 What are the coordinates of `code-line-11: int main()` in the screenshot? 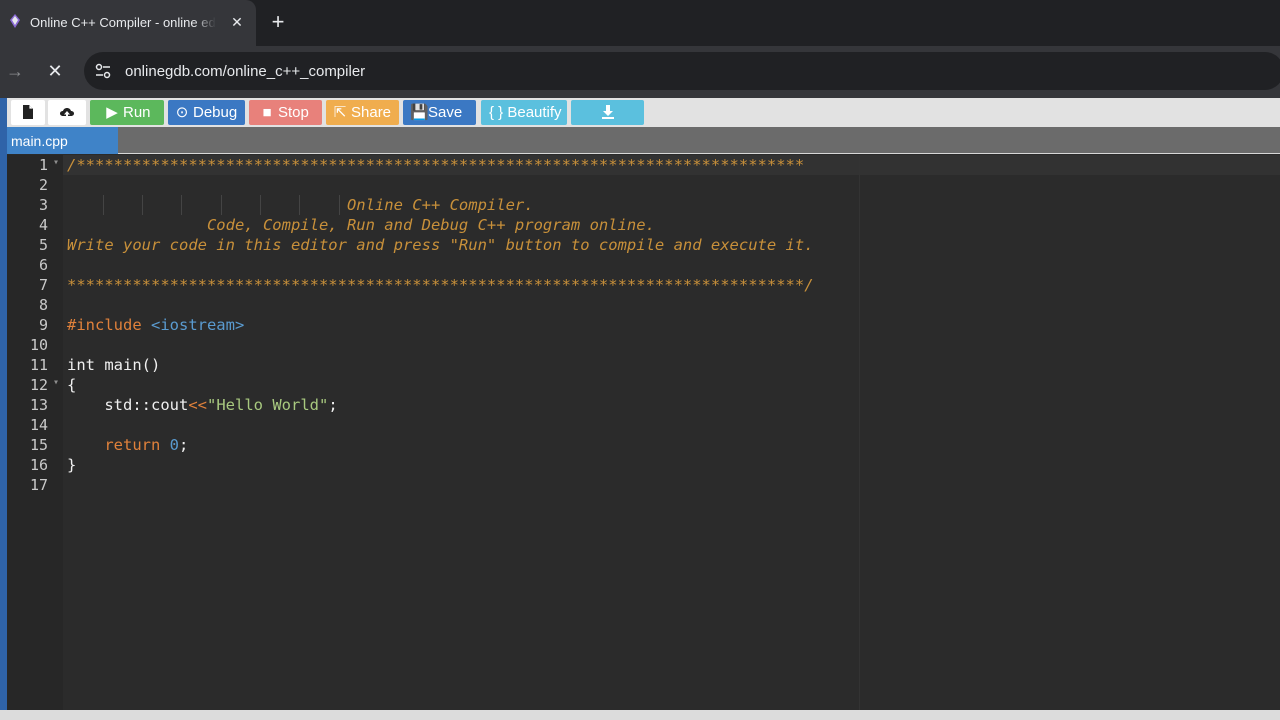 It's located at (114, 365).